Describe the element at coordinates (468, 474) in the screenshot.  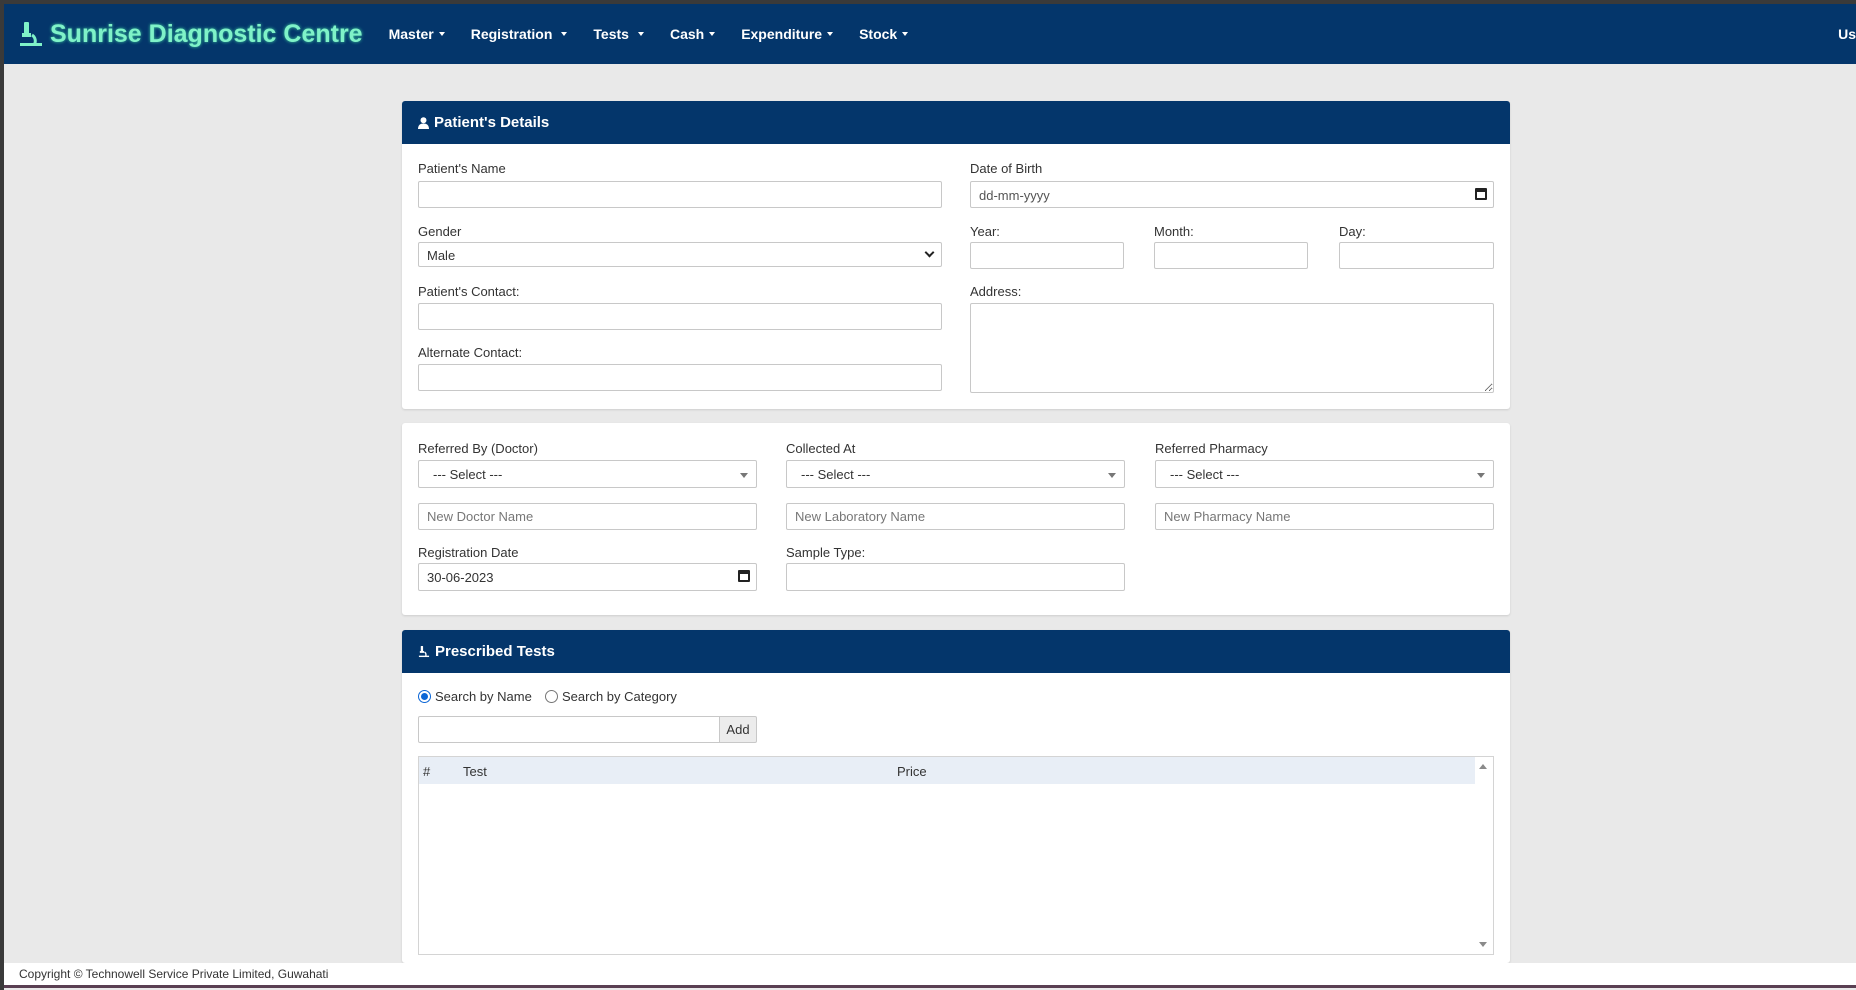
I see `referred-doctor-value: --- Select ---` at that location.